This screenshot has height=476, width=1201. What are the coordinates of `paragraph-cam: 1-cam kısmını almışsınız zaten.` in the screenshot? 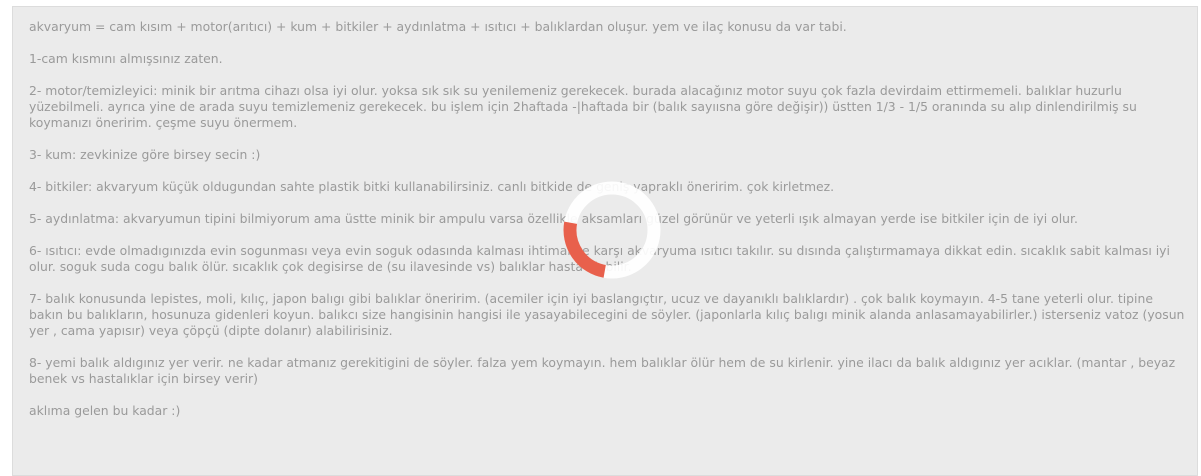 It's located at (126, 58).